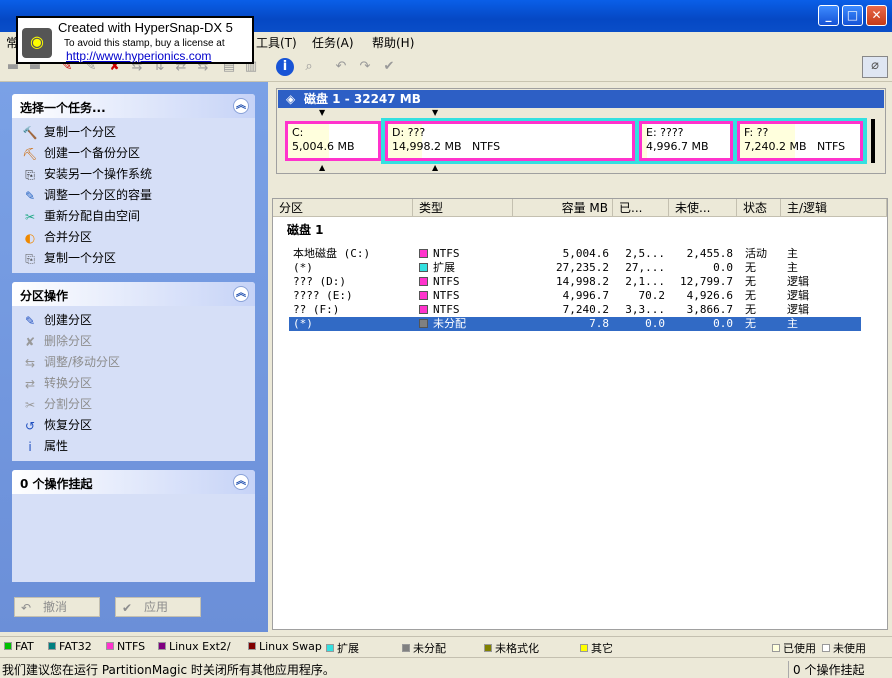  I want to click on undo-label: 撤消, so click(55, 607).